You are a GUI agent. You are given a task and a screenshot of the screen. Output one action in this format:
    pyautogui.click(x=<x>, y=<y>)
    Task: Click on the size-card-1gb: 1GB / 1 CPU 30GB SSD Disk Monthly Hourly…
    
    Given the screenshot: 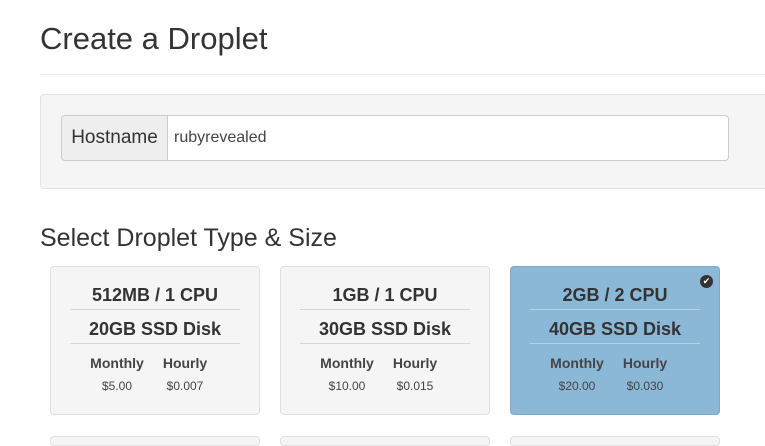 What is the action you would take?
    pyautogui.click(x=385, y=340)
    